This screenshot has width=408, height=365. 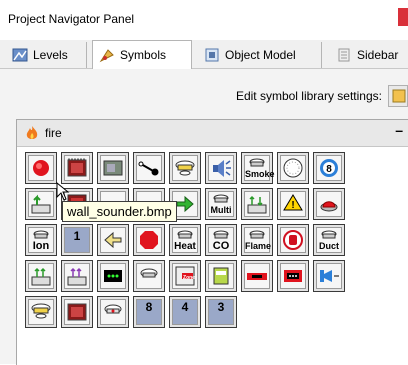 What do you see at coordinates (119, 211) in the screenshot?
I see `symbol-tooltip: wall_sounder.bmp` at bounding box center [119, 211].